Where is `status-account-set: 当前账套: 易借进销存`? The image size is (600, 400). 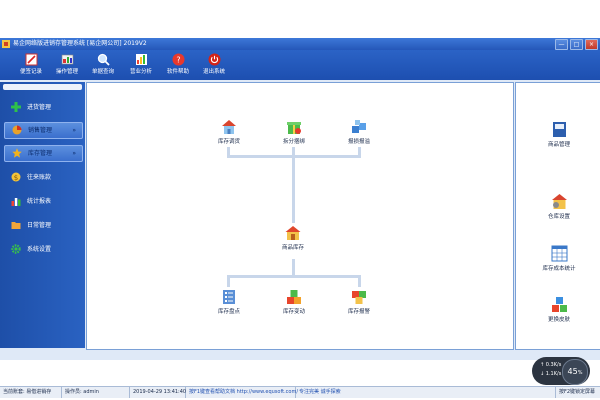 status-account-set: 当前账套: 易借进销存 is located at coordinates (31, 392).